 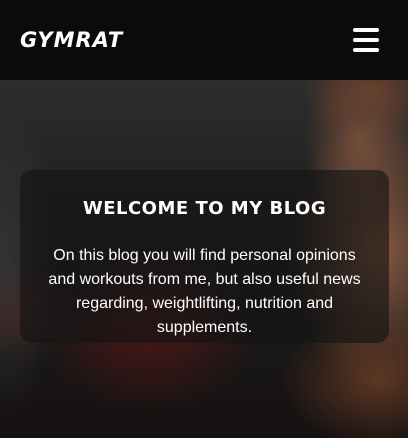 I want to click on hamburger-menu-button, so click(x=366, y=40).